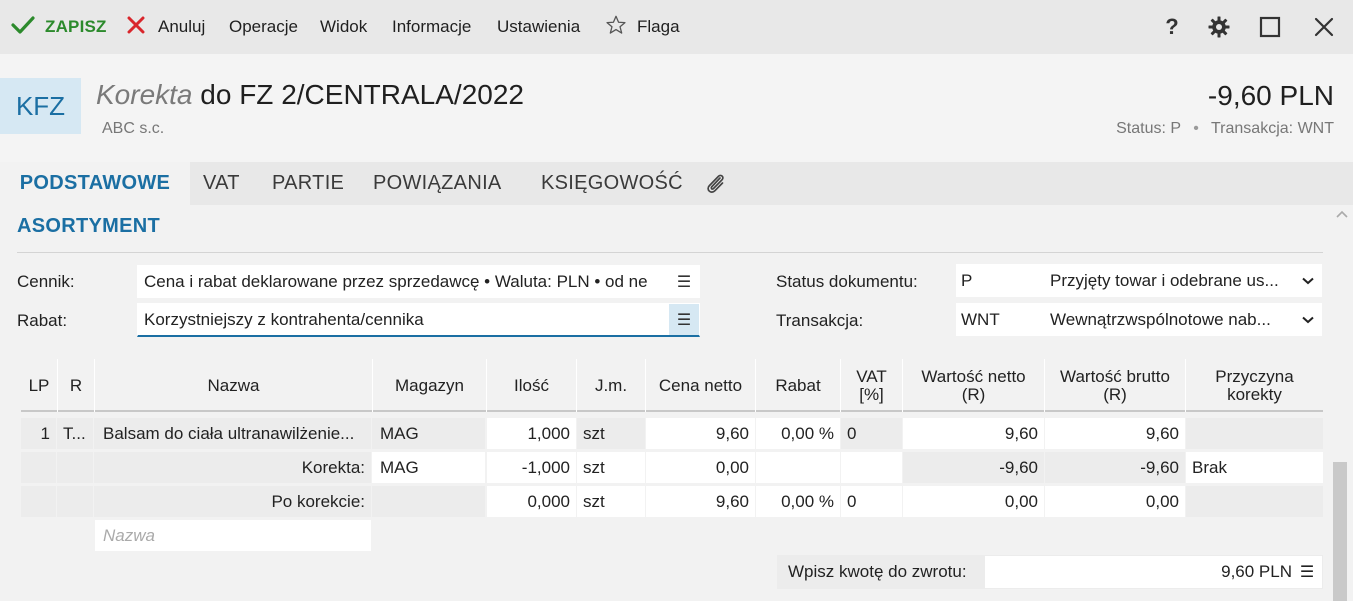  What do you see at coordinates (1342, 214) in the screenshot?
I see `chevron-up-icon` at bounding box center [1342, 214].